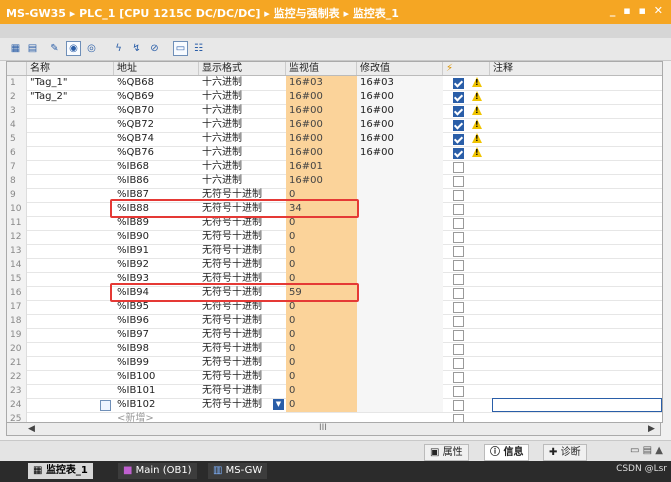  What do you see at coordinates (156, 111) in the screenshot?
I see `cell-addr: %QB70` at bounding box center [156, 111].